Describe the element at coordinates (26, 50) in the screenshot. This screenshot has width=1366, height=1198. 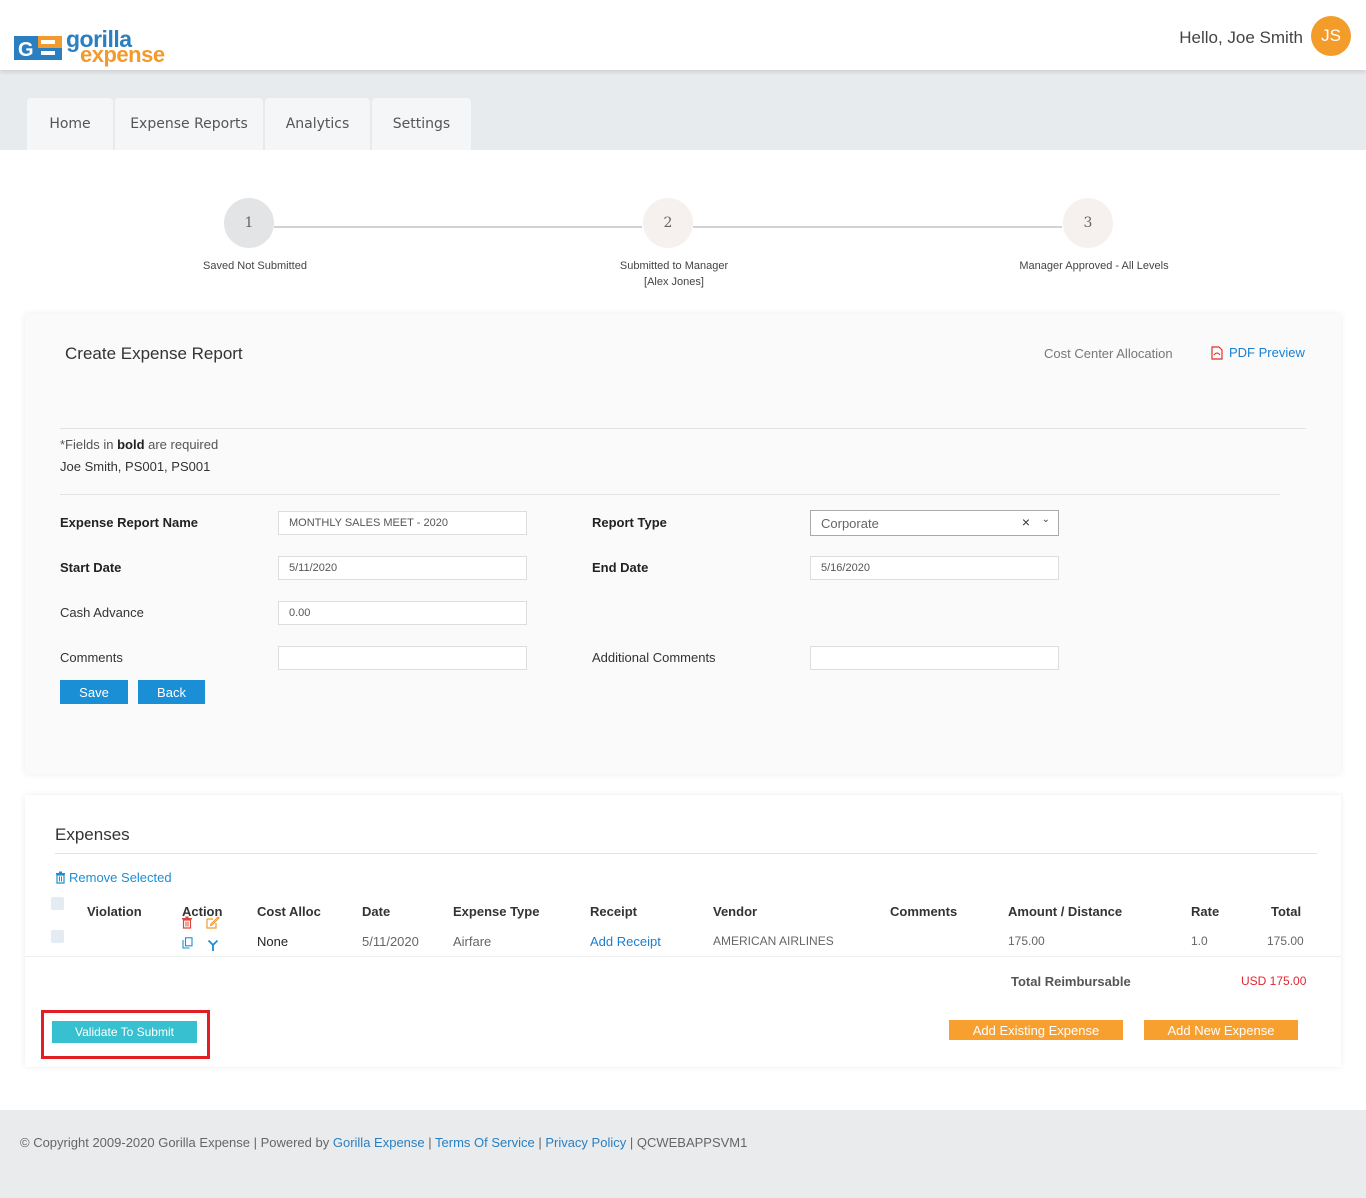
I see `svg-text: G` at that location.